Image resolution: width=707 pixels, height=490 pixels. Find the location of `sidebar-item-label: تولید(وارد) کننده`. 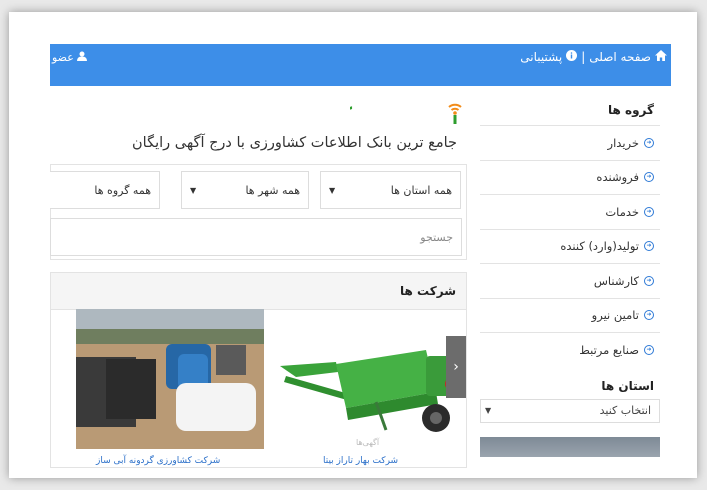

sidebar-item-label: تولید(وارد) کننده is located at coordinates (599, 246).